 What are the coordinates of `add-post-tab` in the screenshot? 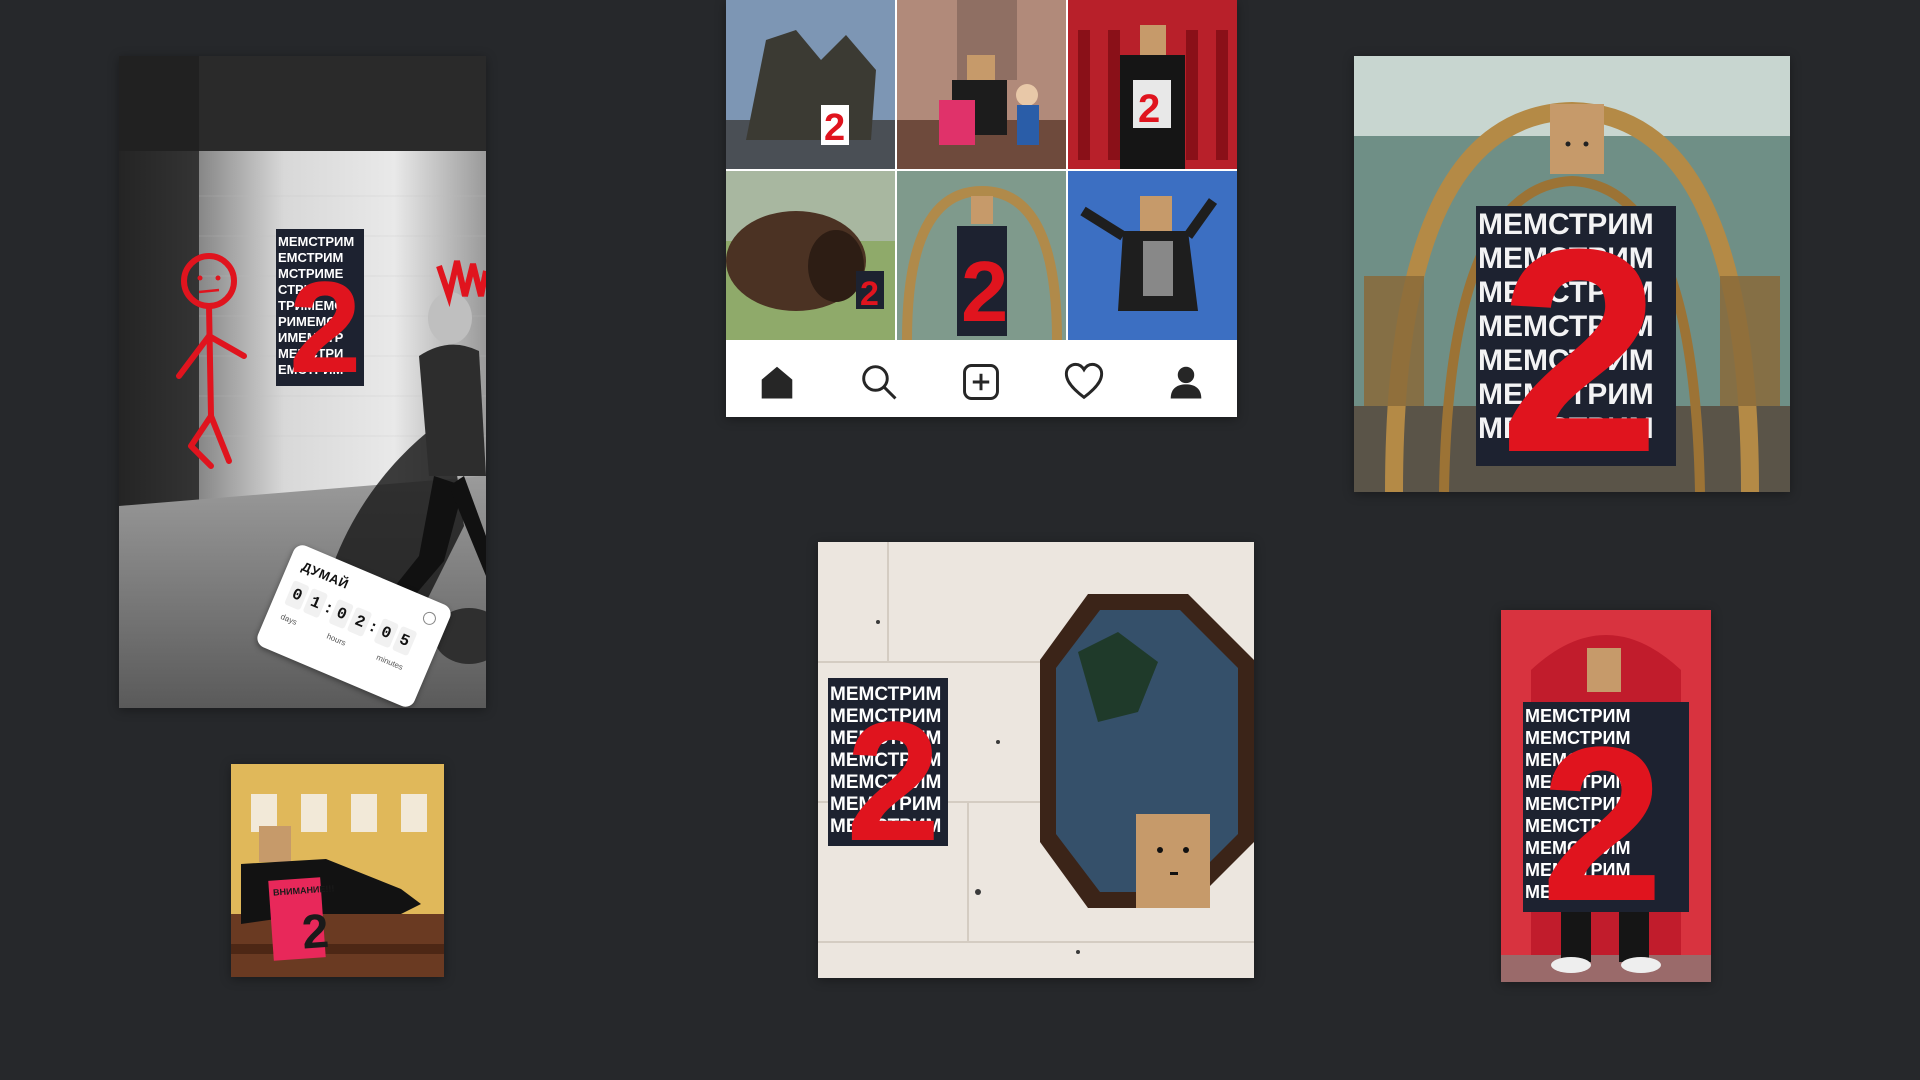 It's located at (981, 382).